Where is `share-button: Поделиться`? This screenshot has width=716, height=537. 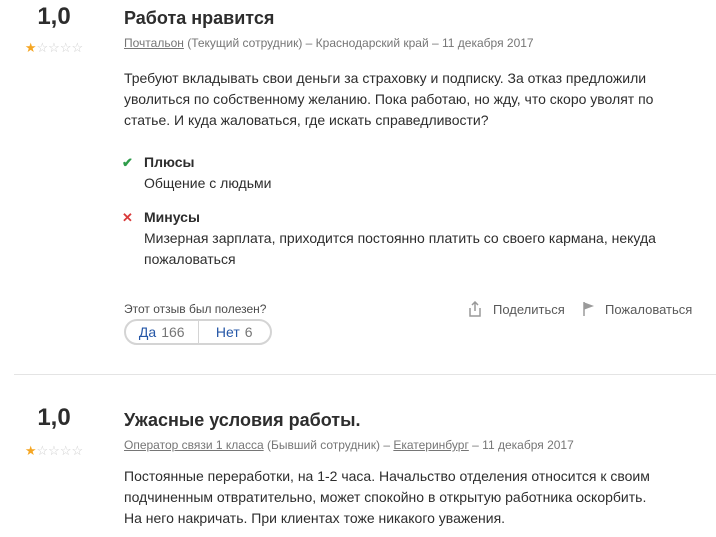
share-button: Поделиться is located at coordinates (516, 309).